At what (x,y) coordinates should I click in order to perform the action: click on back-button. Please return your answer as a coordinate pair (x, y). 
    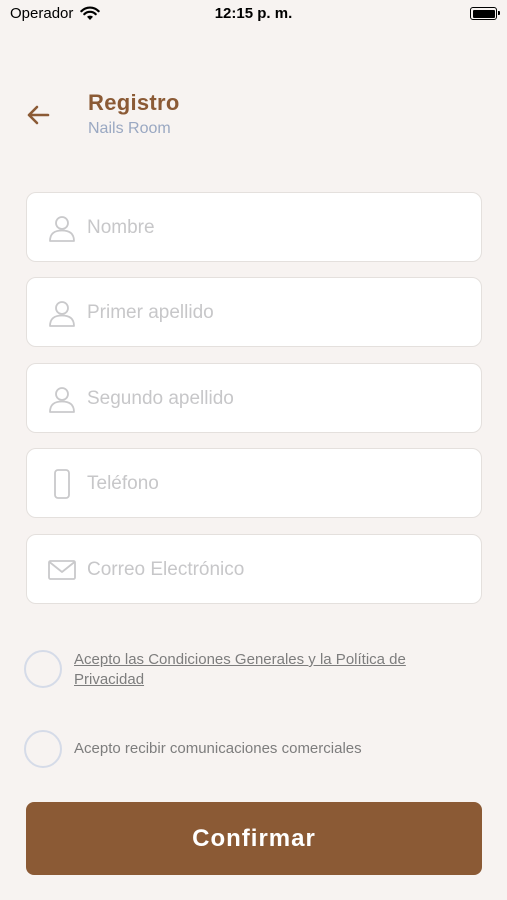
    Looking at the image, I should click on (38, 115).